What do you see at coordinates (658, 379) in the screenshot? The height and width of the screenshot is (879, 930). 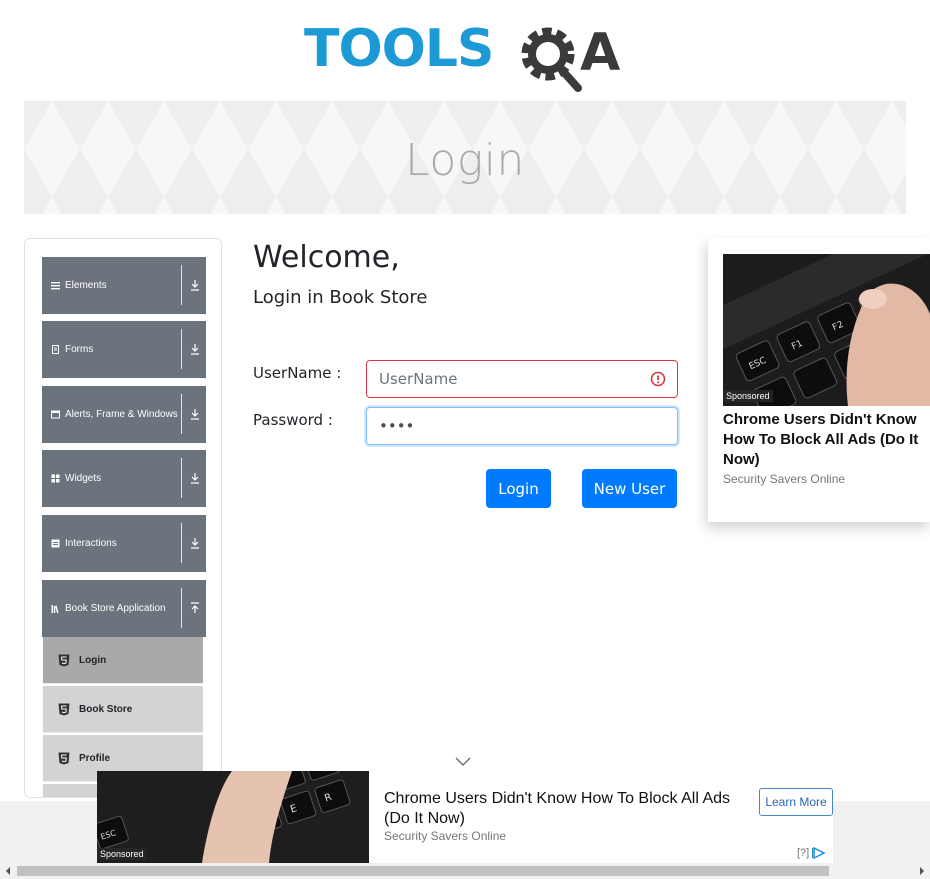 I see `error-icon` at bounding box center [658, 379].